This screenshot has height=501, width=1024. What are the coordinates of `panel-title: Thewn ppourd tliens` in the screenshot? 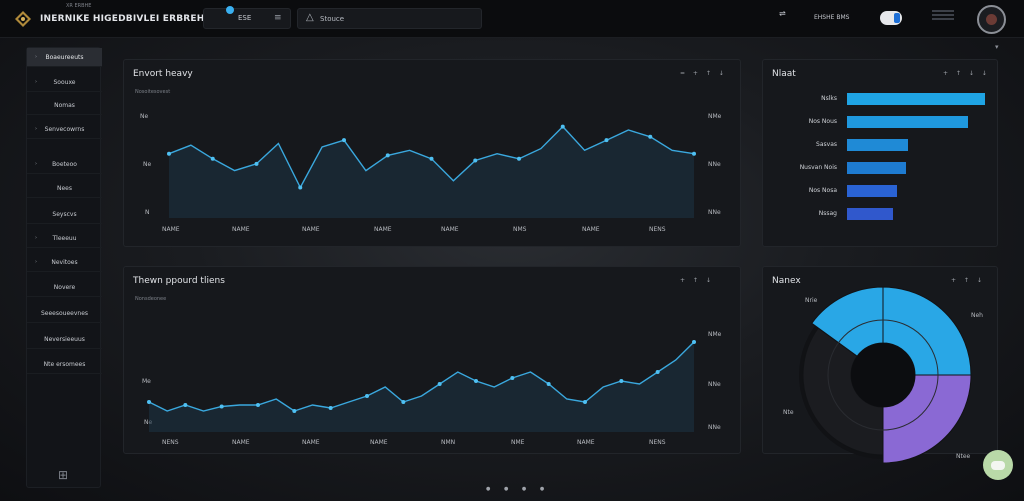 It's located at (179, 281).